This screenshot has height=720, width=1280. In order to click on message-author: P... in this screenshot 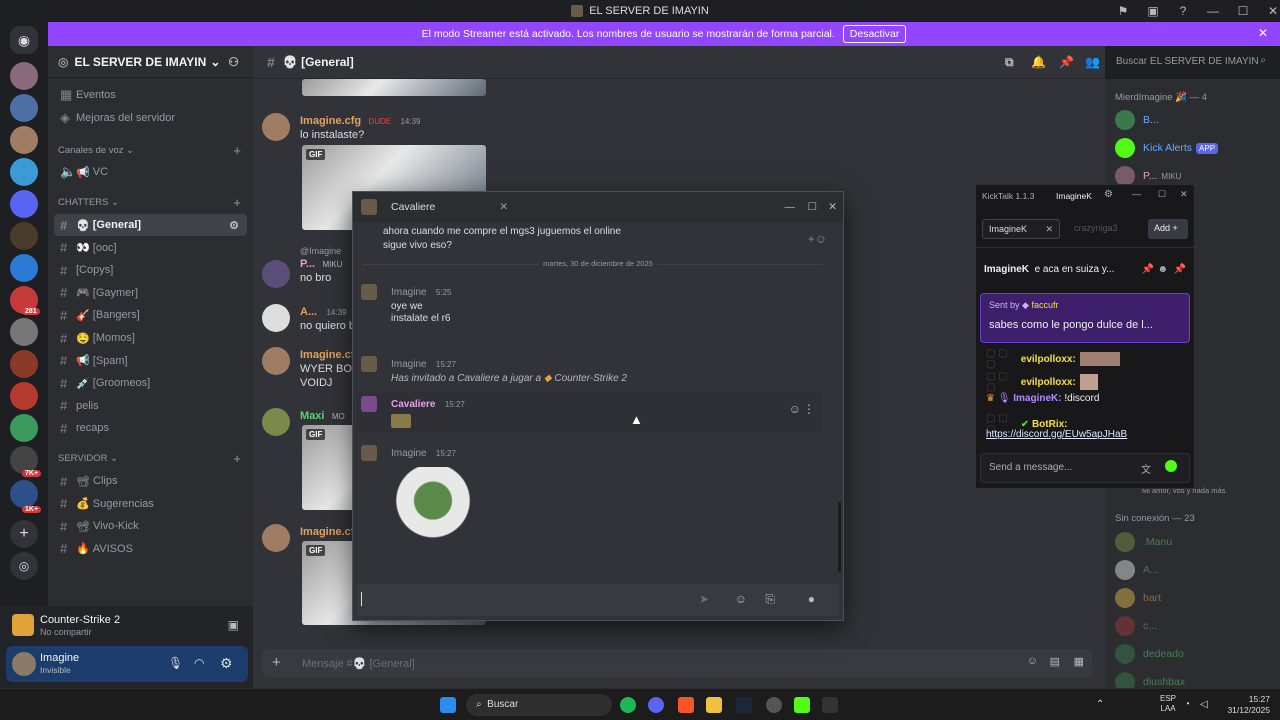, I will do `click(307, 264)`.